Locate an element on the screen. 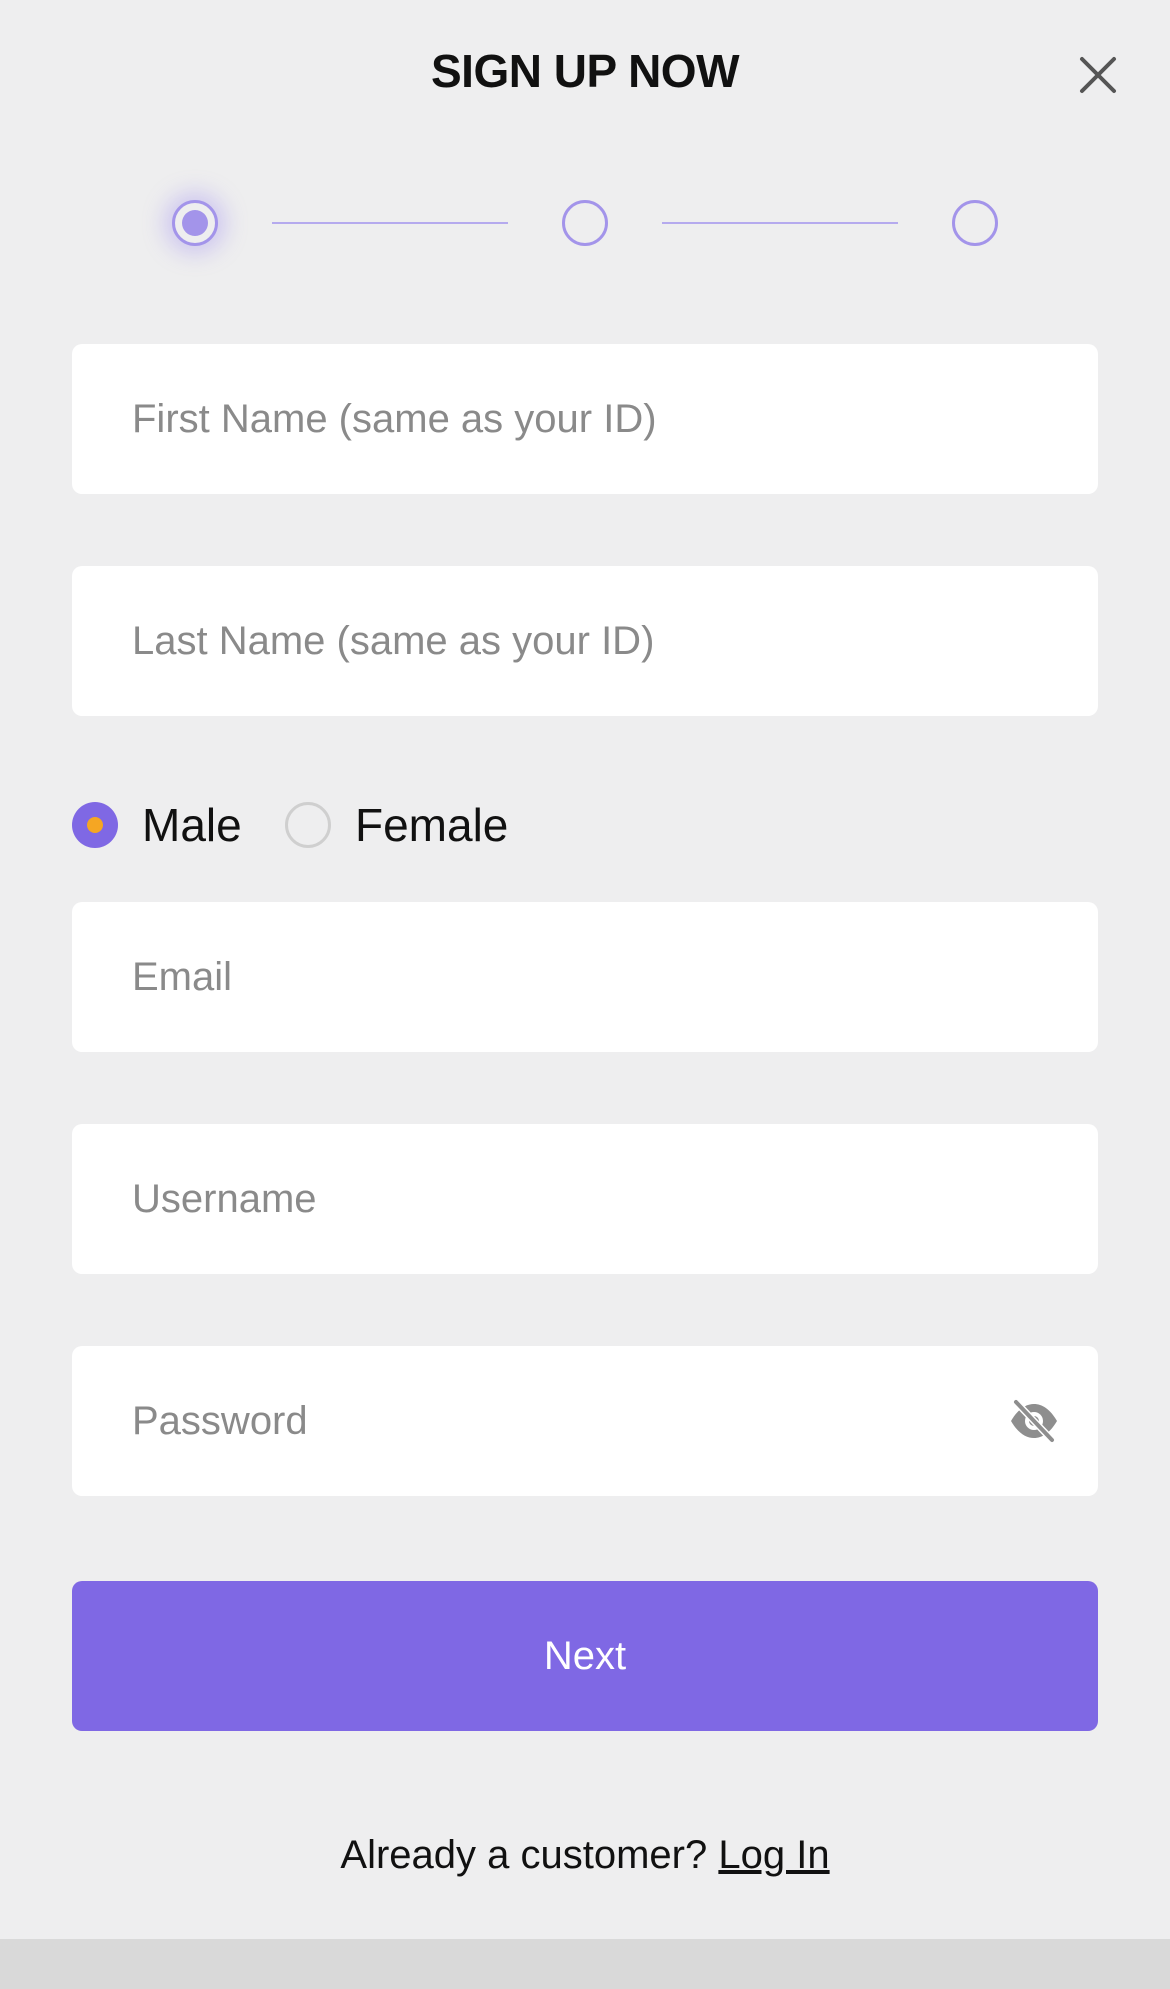 The image size is (1170, 1989). email-field-container is located at coordinates (585, 977).